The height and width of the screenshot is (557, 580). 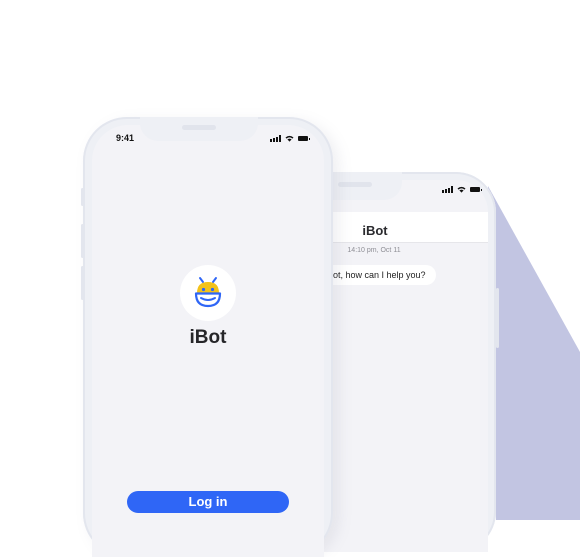 I want to click on app-name: iBot, so click(x=208, y=337).